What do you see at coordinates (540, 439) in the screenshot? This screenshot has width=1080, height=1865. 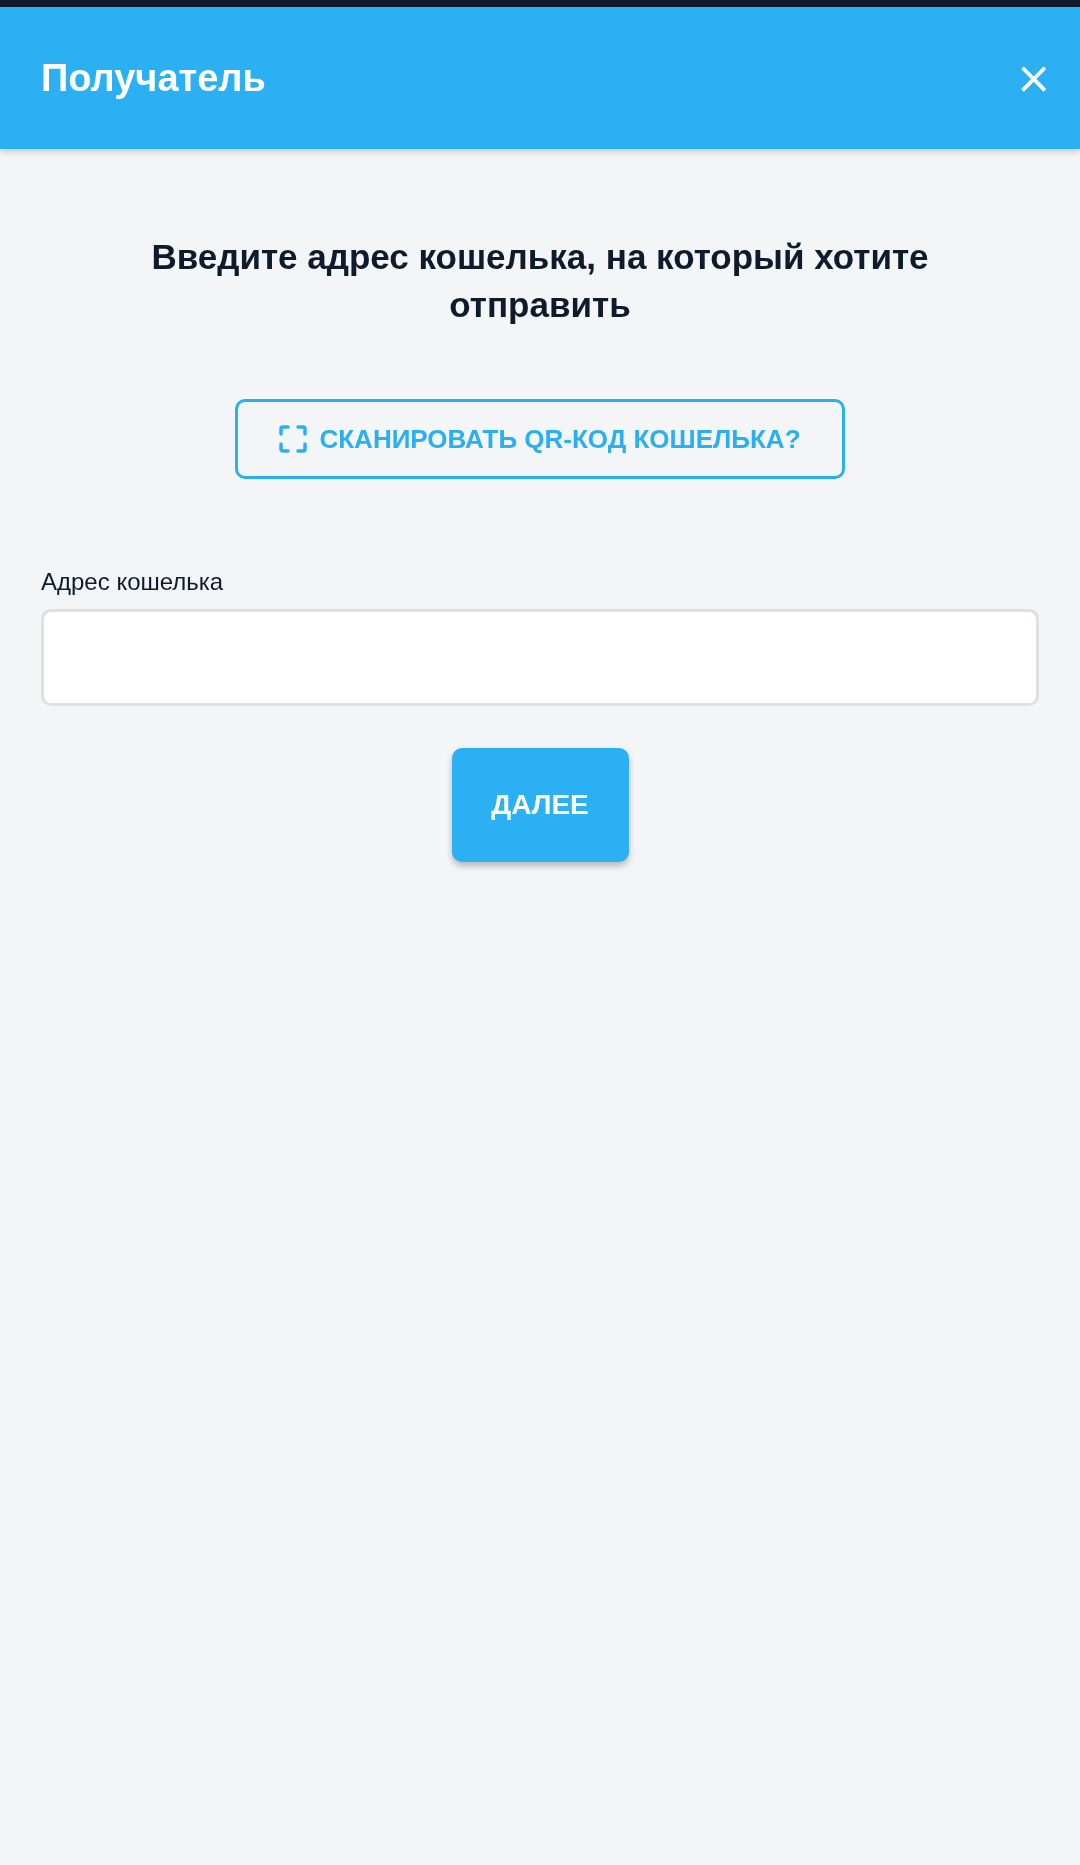 I see `scan-qr-button: СКАНИРОВАТЬ QR-КОД КОШЕЛЬКА?` at bounding box center [540, 439].